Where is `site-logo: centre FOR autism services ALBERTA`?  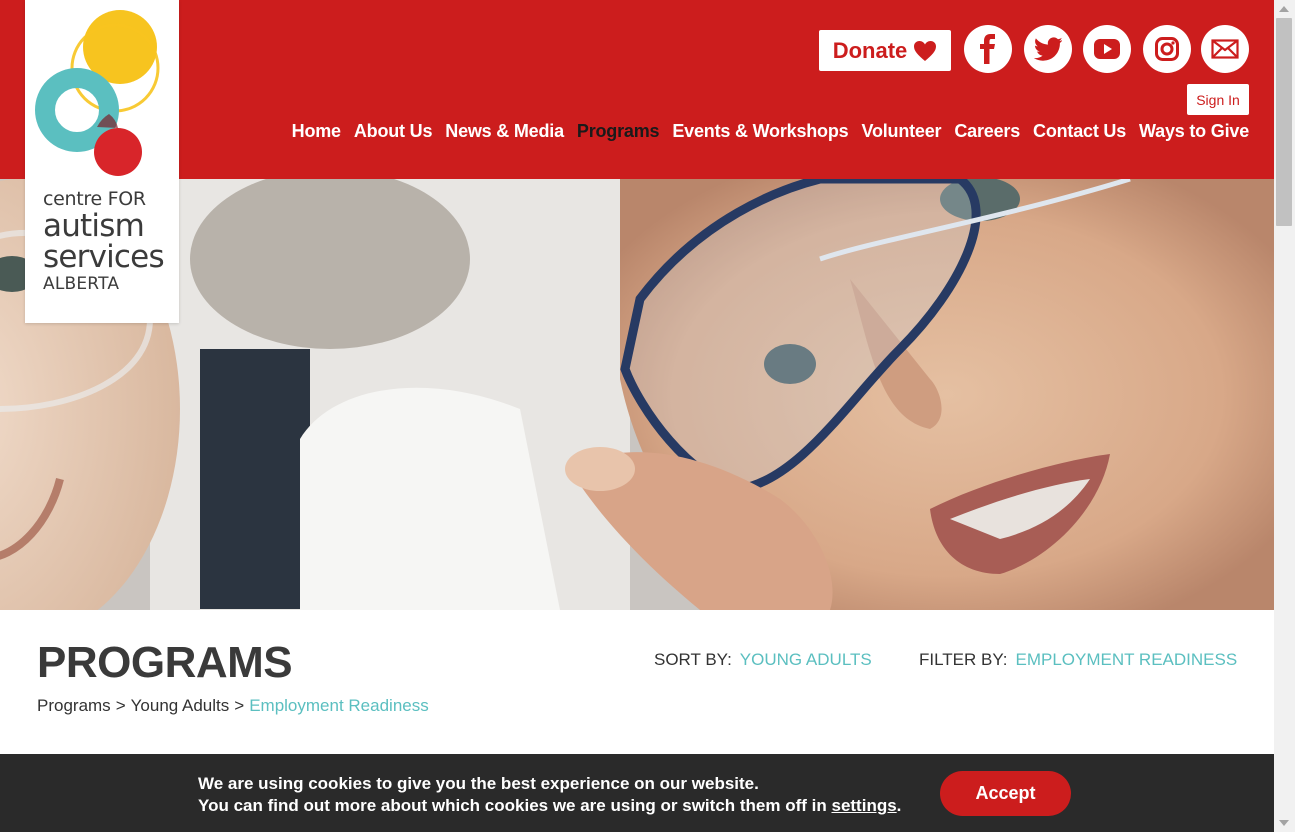
site-logo: centre FOR autism services ALBERTA is located at coordinates (102, 161).